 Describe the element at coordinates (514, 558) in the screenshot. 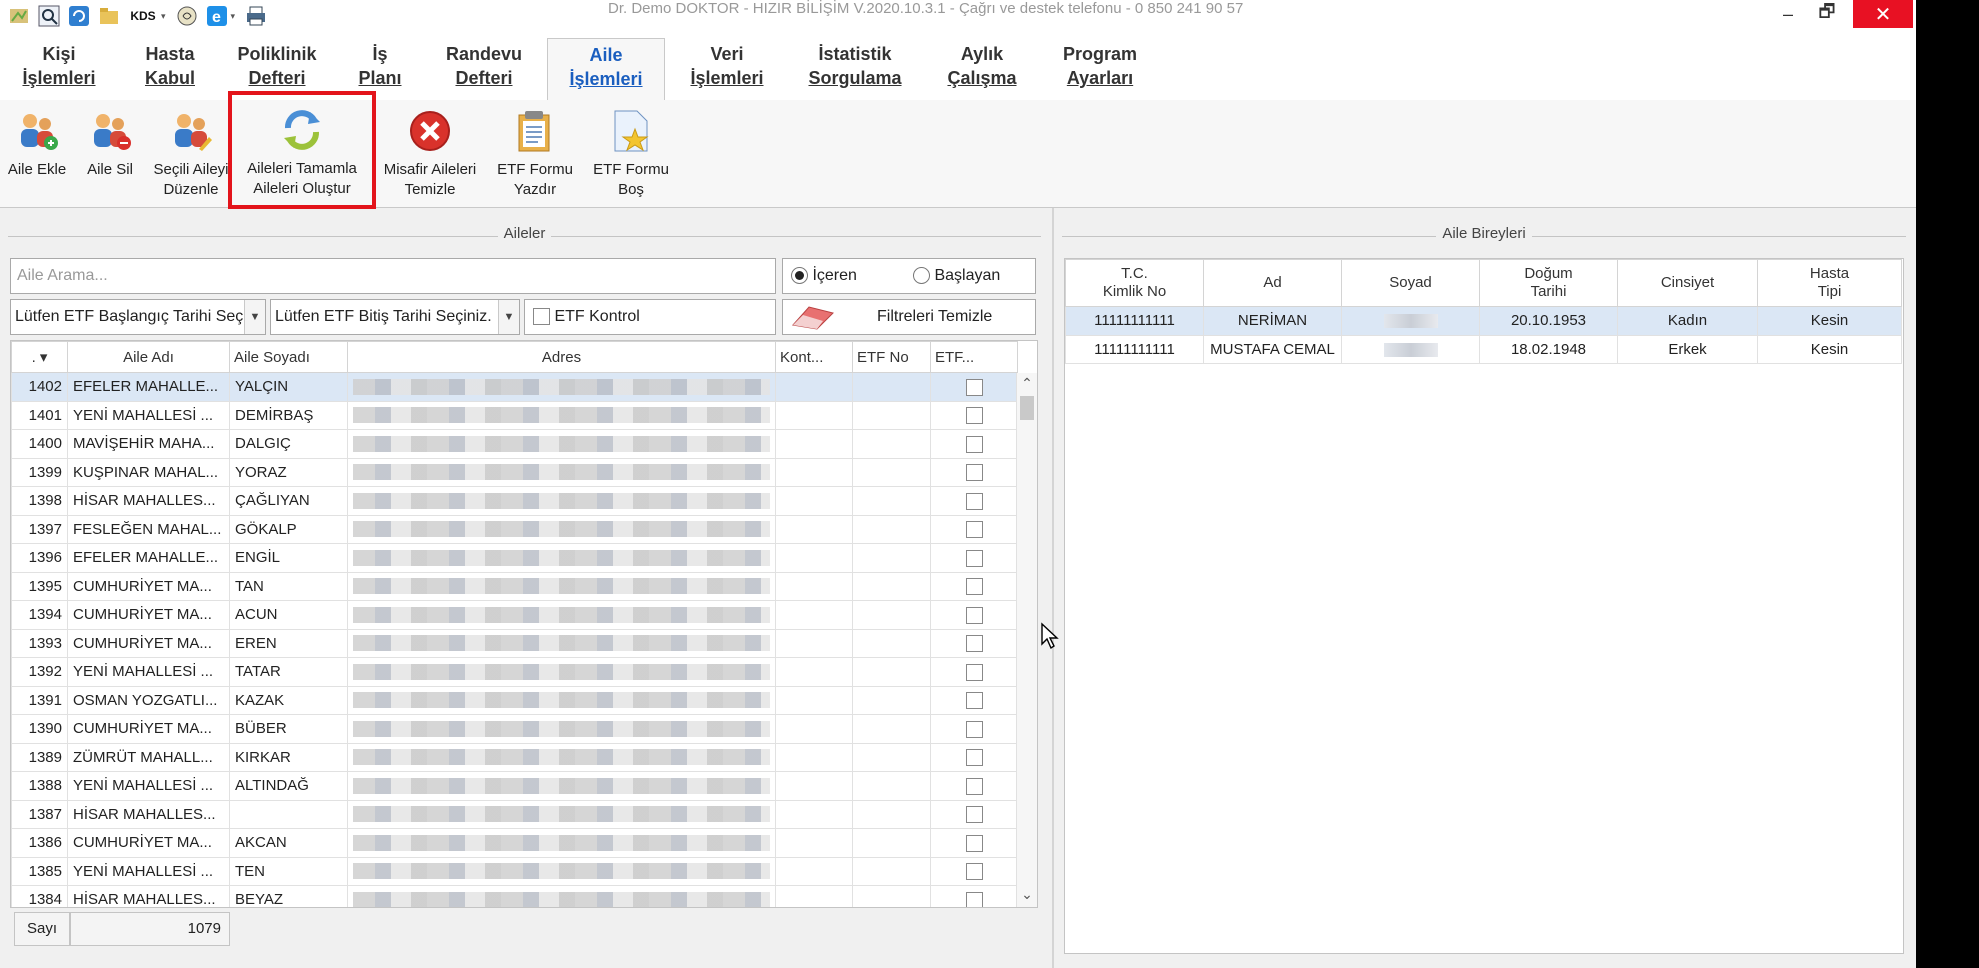

I see `table-row: 1396 EFELER MAHALLE... ENGİL` at that location.